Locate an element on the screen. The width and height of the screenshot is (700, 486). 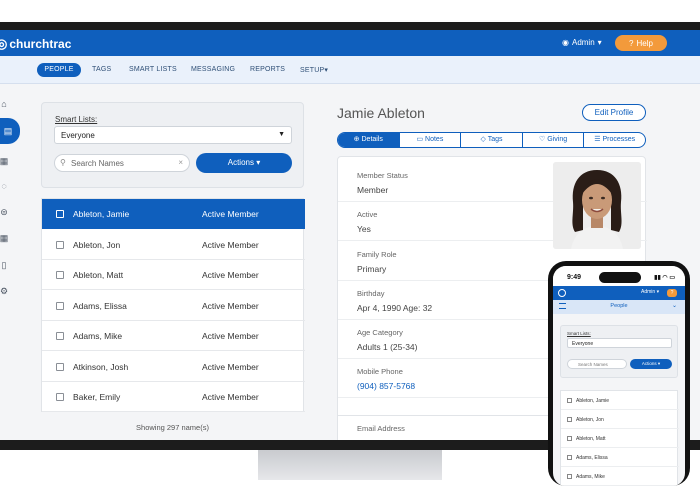
caret-down-icon: ▾ is located at coordinates (258, 162).